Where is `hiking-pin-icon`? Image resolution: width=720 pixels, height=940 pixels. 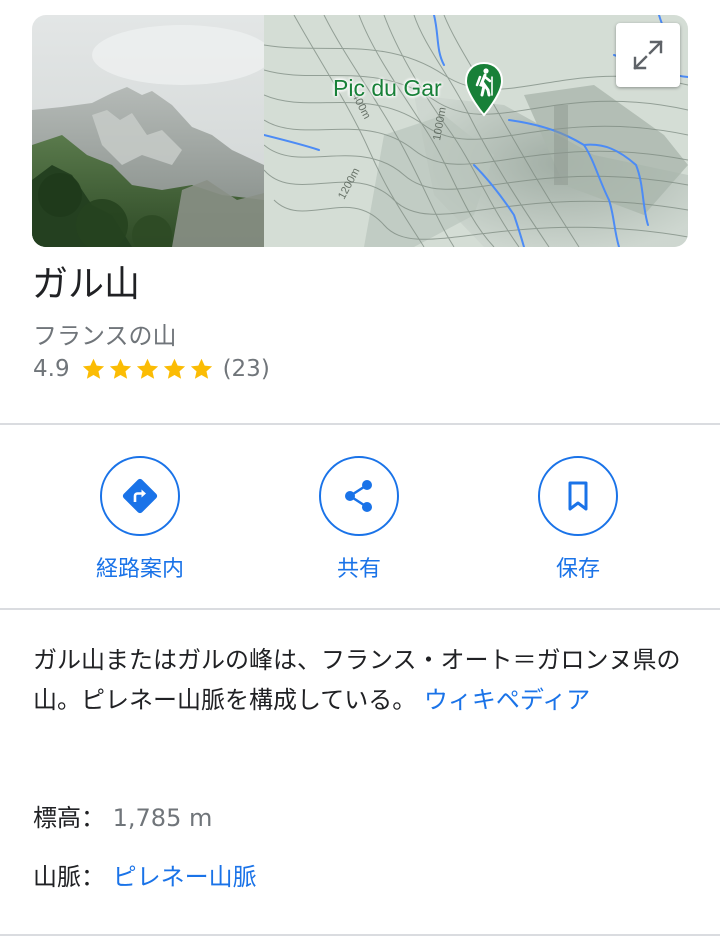
hiking-pin-icon is located at coordinates (484, 90).